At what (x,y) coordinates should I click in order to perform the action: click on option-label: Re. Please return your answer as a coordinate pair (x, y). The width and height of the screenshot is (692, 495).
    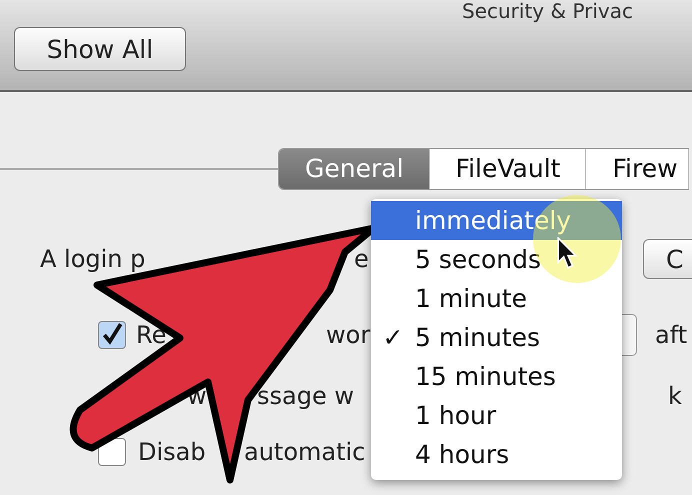
    Looking at the image, I should click on (151, 335).